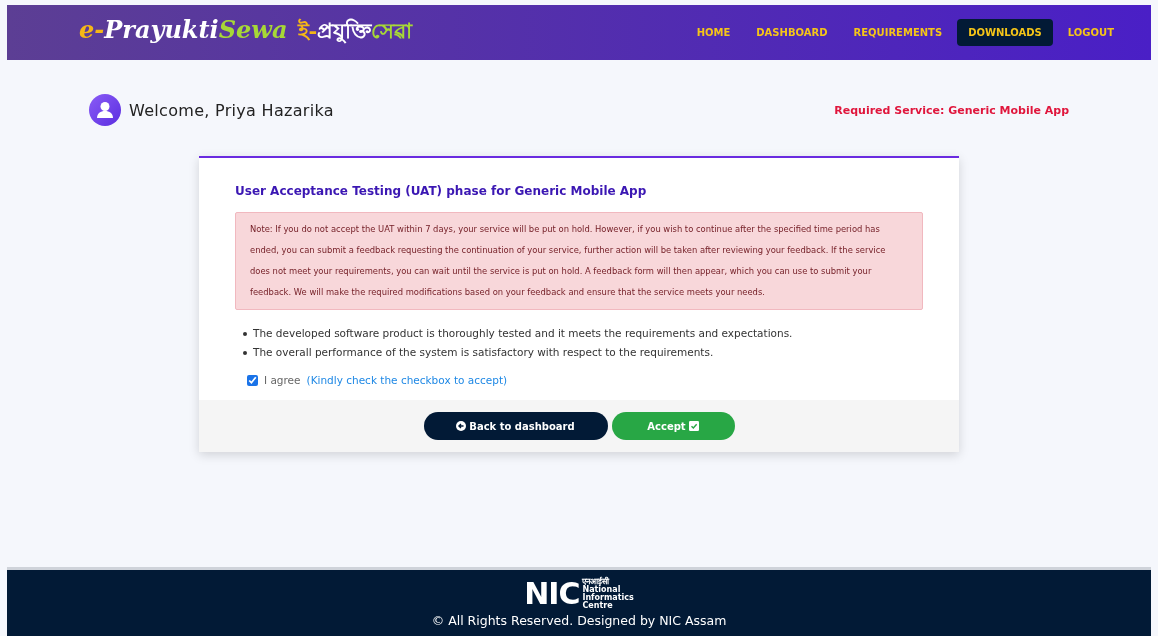 The image size is (1158, 636). Describe the element at coordinates (898, 32) in the screenshot. I see `nav-link: REQUIREMENTS` at that location.